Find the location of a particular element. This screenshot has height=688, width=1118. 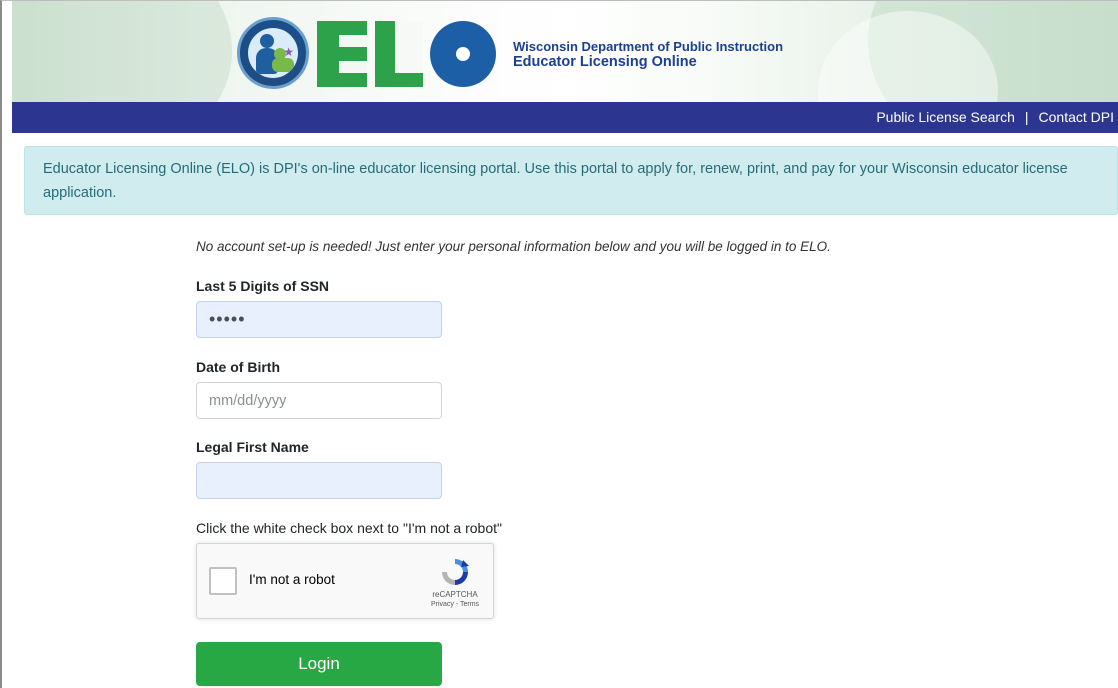

ssn-label: Last 5 Digits of SSN is located at coordinates (263, 286).